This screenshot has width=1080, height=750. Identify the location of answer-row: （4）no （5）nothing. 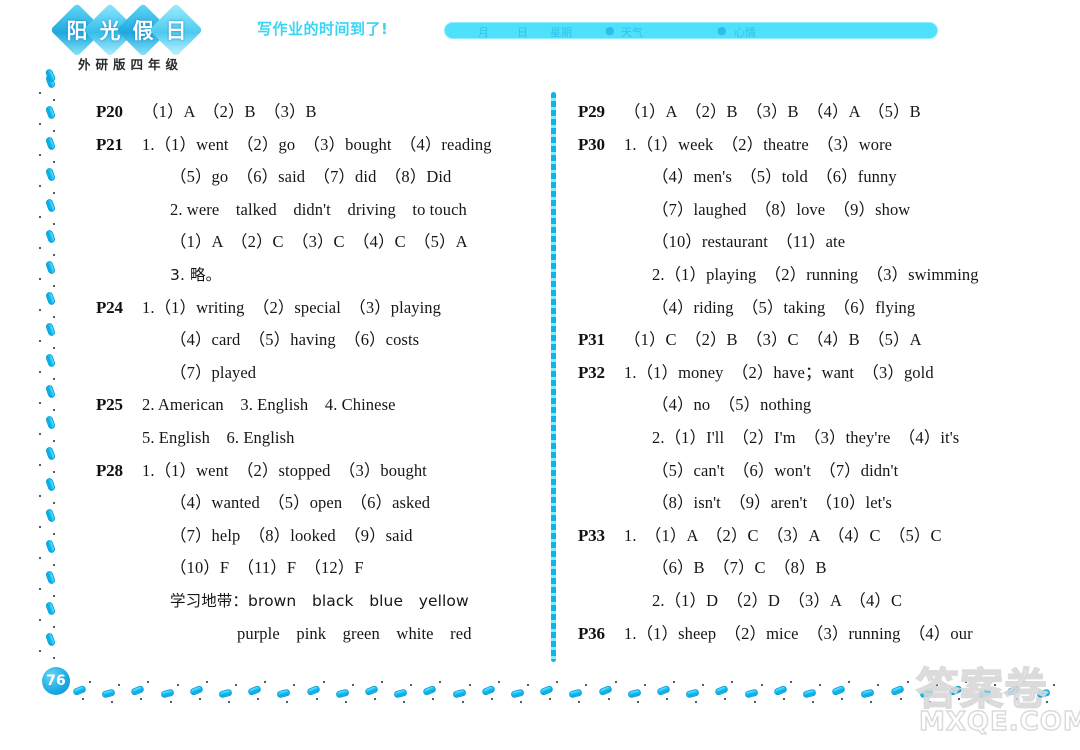
(798, 405).